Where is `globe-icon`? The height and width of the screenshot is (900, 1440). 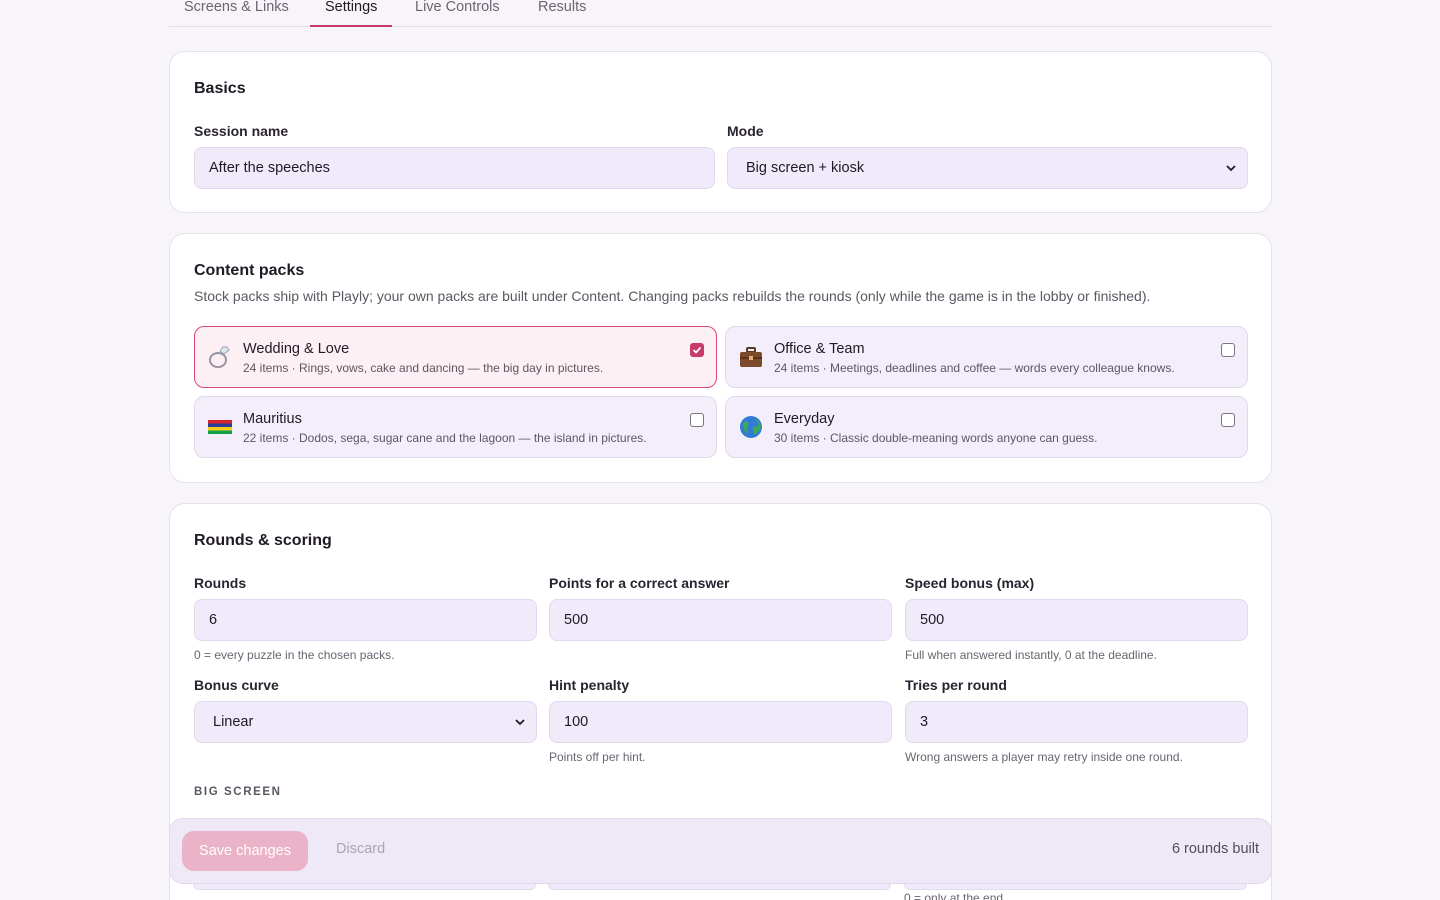
globe-icon is located at coordinates (751, 427).